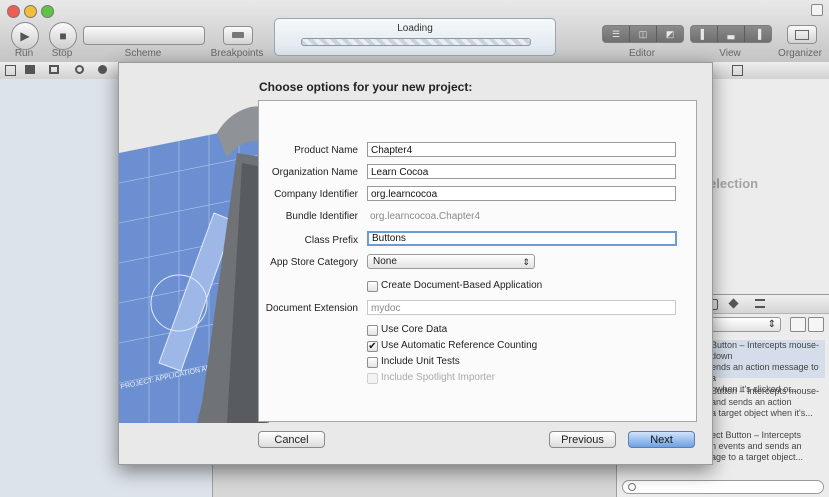 This screenshot has width=829, height=497. Describe the element at coordinates (415, 28) in the screenshot. I see `activity-status: Loading` at that location.